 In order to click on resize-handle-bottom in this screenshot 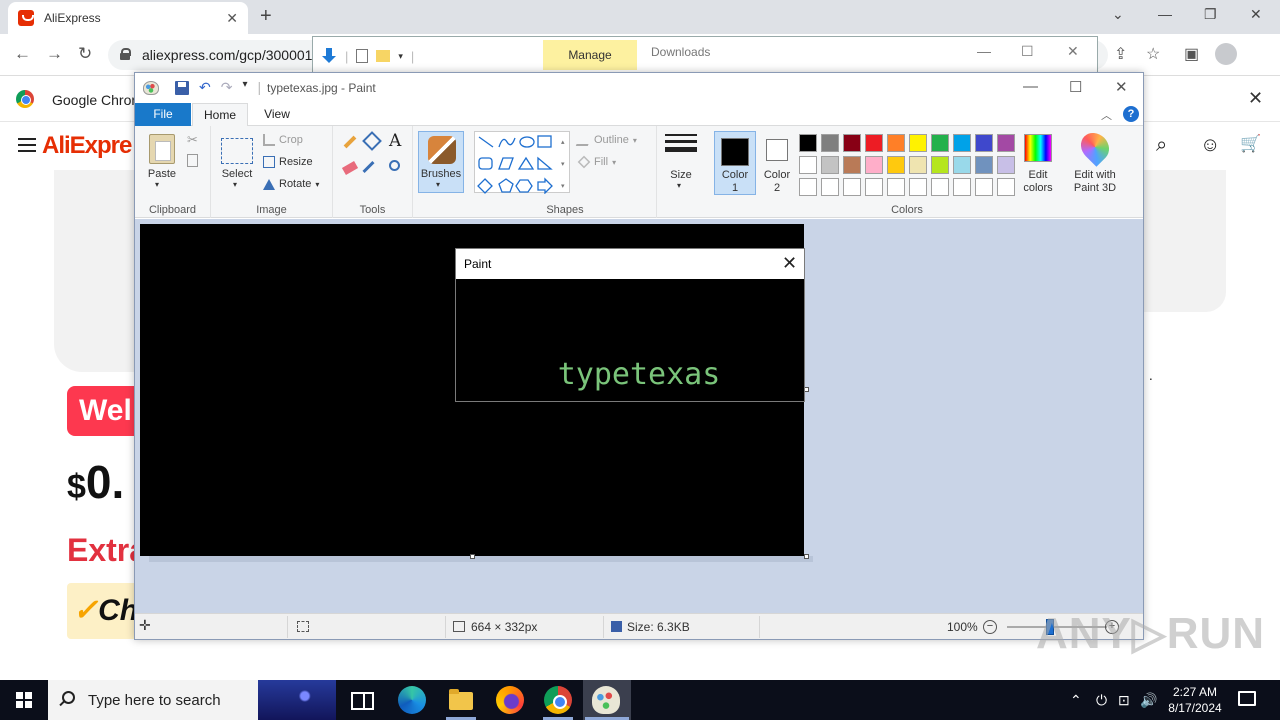, I will do `click(472, 556)`.